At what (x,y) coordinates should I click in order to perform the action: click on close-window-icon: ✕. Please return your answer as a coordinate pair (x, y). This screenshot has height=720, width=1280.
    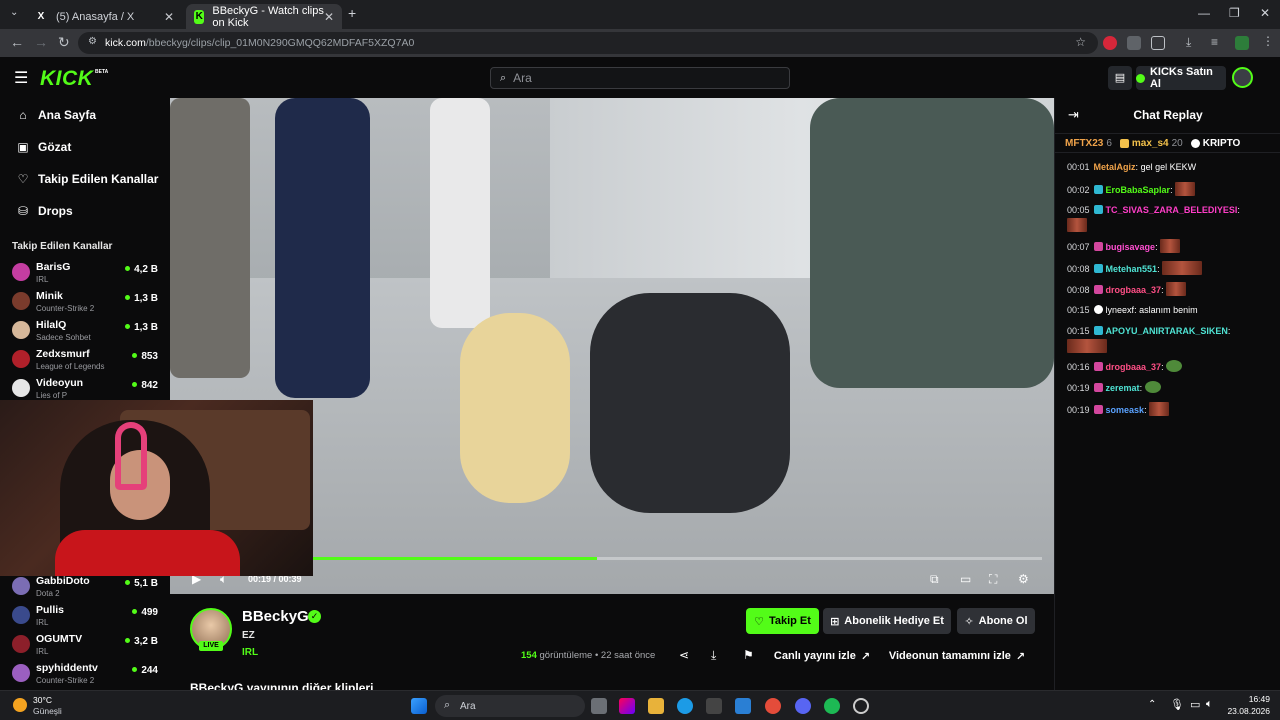
    Looking at the image, I should click on (1265, 13).